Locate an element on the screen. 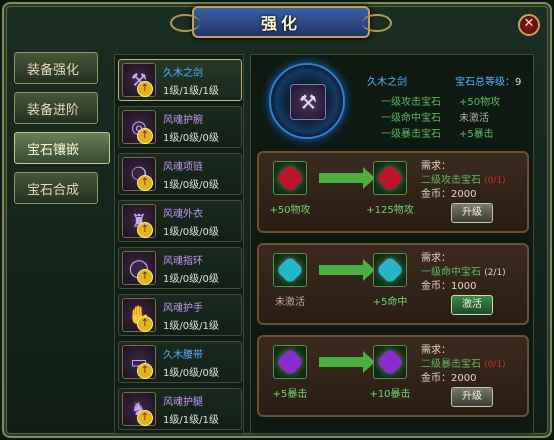 The height and width of the screenshot is (440, 554). weapon-rune-circle: ⚒ is located at coordinates (307, 101).